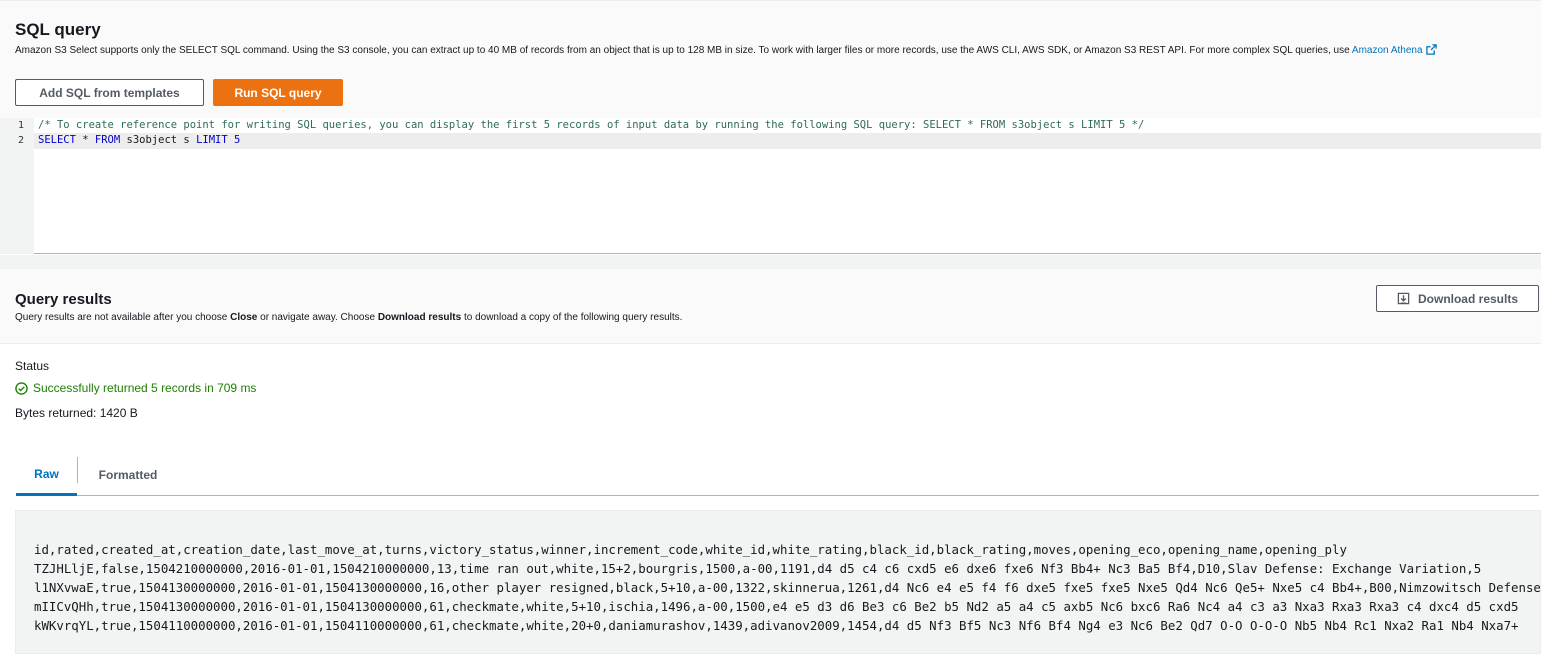 The width and height of the screenshot is (1541, 654). I want to click on run-sql-query-button: Run SQL query, so click(278, 92).